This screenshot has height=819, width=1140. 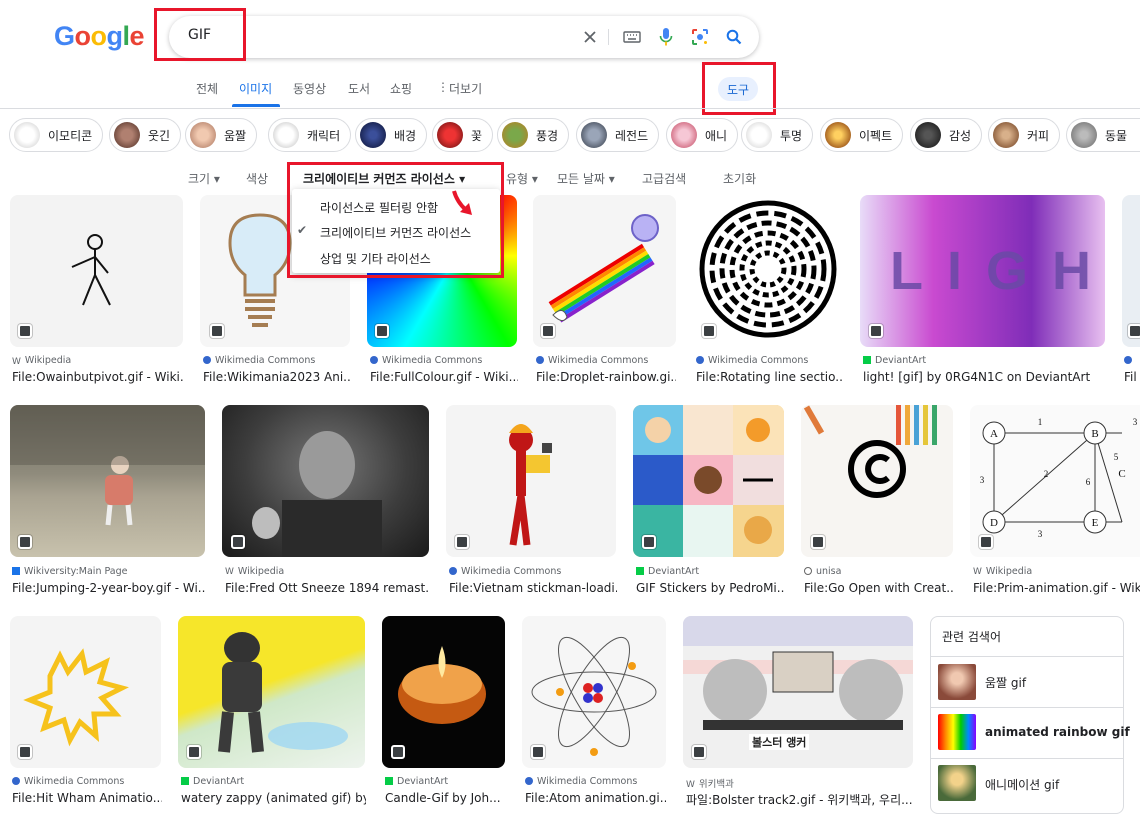 What do you see at coordinates (1055, 481) in the screenshot?
I see `result-image: A B C D E 1 3 2 5 6 3 3` at bounding box center [1055, 481].